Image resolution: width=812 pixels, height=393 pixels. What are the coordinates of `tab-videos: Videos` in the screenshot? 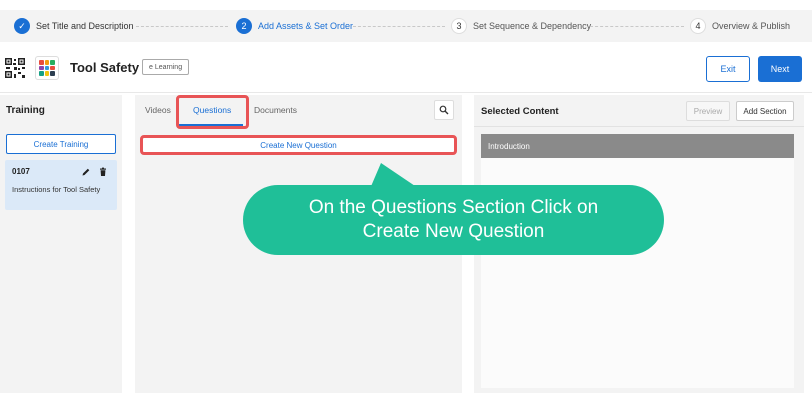 It's located at (158, 110).